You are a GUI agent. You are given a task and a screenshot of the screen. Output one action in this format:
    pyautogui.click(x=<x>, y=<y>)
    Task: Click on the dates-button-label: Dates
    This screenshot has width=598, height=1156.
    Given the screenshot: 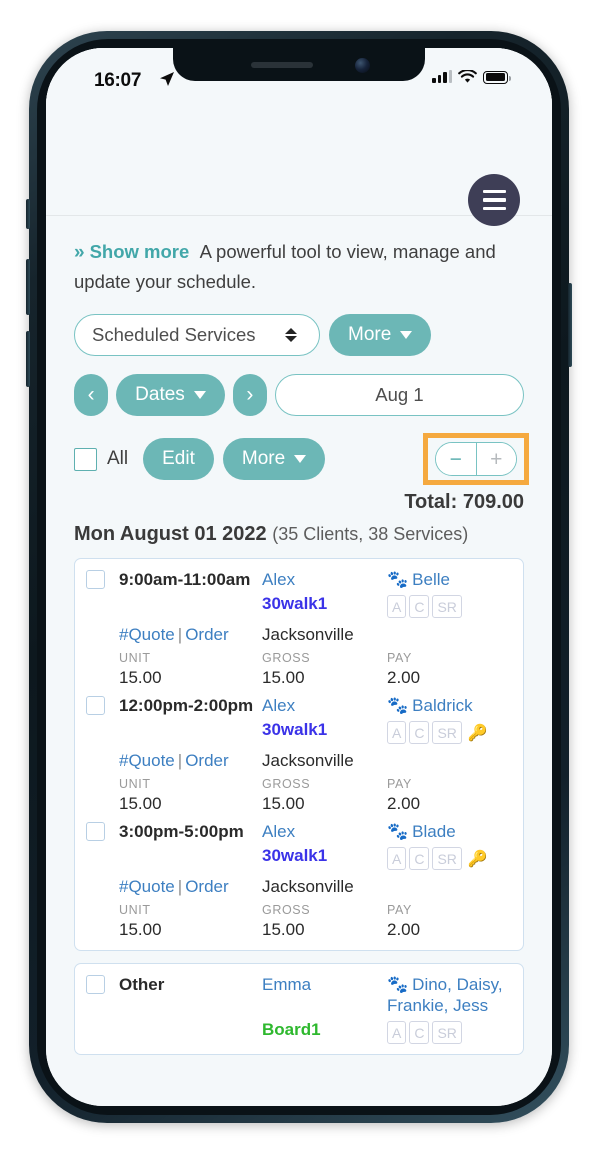 What is the action you would take?
    pyautogui.click(x=160, y=394)
    